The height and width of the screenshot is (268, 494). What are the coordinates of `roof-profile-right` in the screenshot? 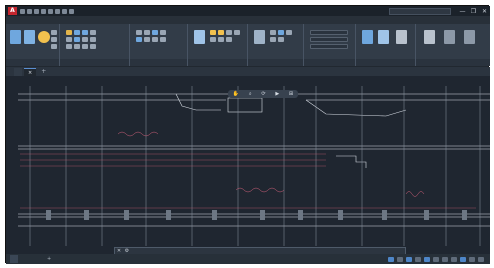 It's located at (356, 108).